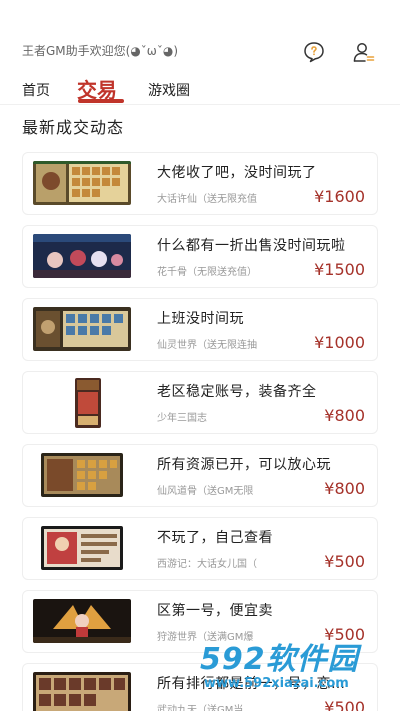 The width and height of the screenshot is (400, 711). Describe the element at coordinates (215, 538) in the screenshot. I see `listing-title: 不玩了，自己查看` at that location.